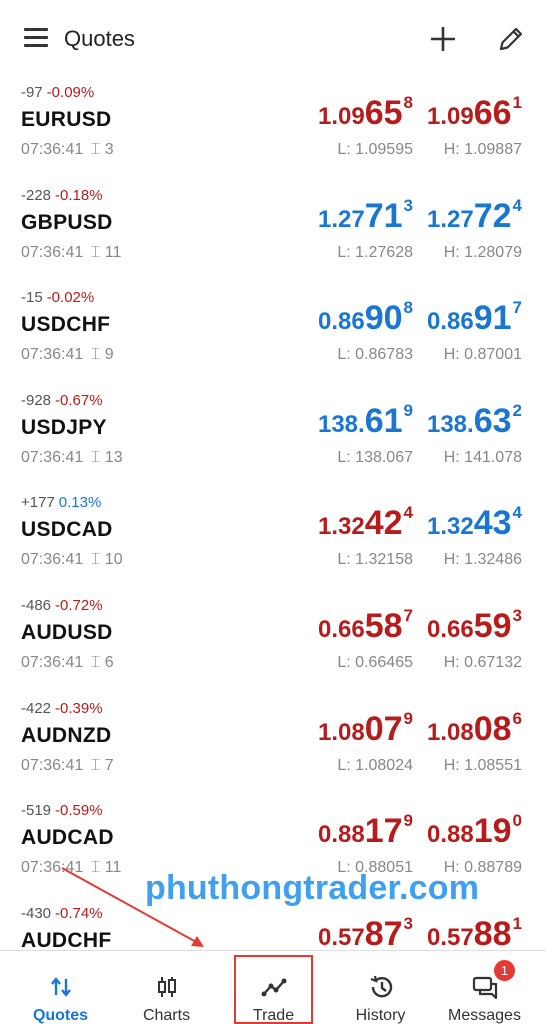 This screenshot has width=546, height=1024. I want to click on bid-price: 138.619, so click(365, 421).